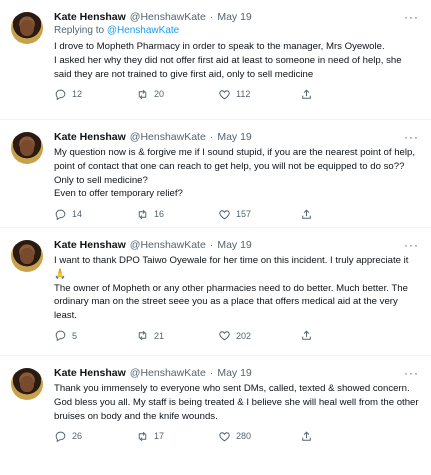 The image size is (431, 475). I want to click on like-count: 280, so click(244, 436).